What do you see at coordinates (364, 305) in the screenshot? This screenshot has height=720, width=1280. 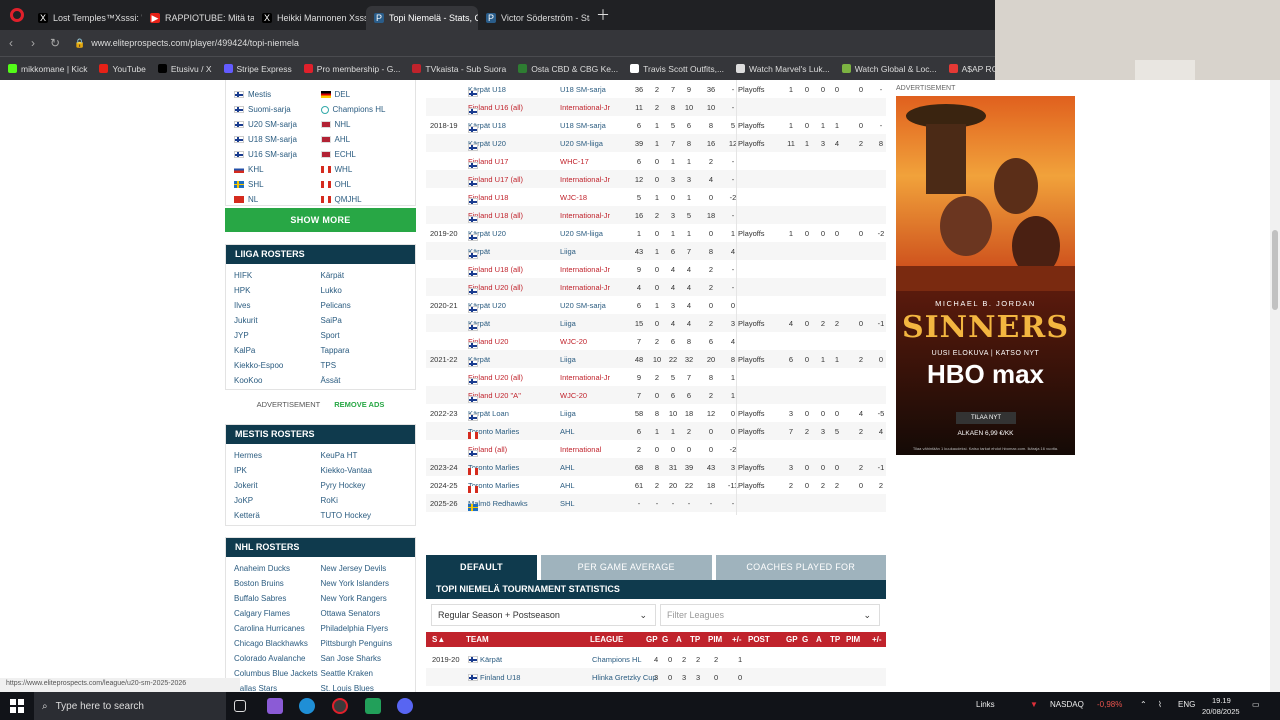 I see `roster-link: Pelicans` at bounding box center [364, 305].